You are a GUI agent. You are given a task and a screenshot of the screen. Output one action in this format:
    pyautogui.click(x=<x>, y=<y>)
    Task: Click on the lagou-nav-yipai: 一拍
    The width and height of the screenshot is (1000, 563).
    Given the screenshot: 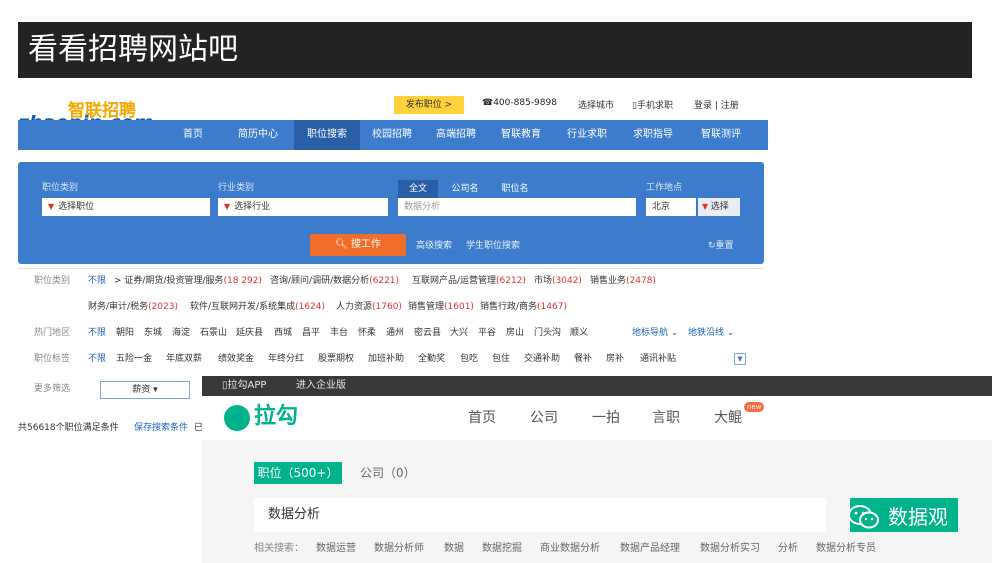 What is the action you would take?
    pyautogui.click(x=606, y=418)
    